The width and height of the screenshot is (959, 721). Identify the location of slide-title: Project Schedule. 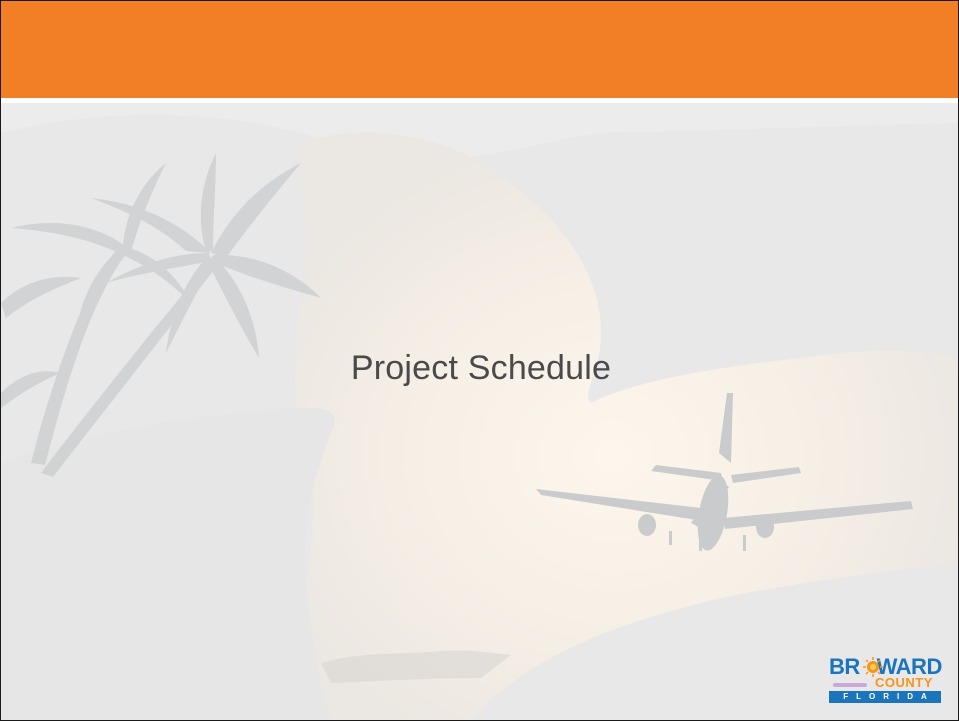
(481, 368).